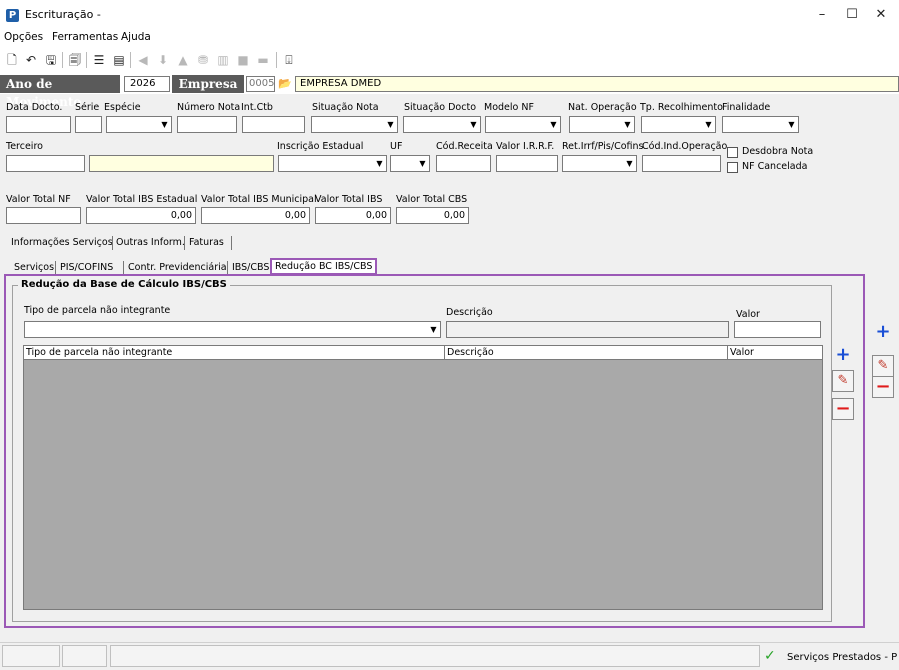  What do you see at coordinates (12, 60) in the screenshot?
I see `new-document-icon: 🗋` at bounding box center [12, 60].